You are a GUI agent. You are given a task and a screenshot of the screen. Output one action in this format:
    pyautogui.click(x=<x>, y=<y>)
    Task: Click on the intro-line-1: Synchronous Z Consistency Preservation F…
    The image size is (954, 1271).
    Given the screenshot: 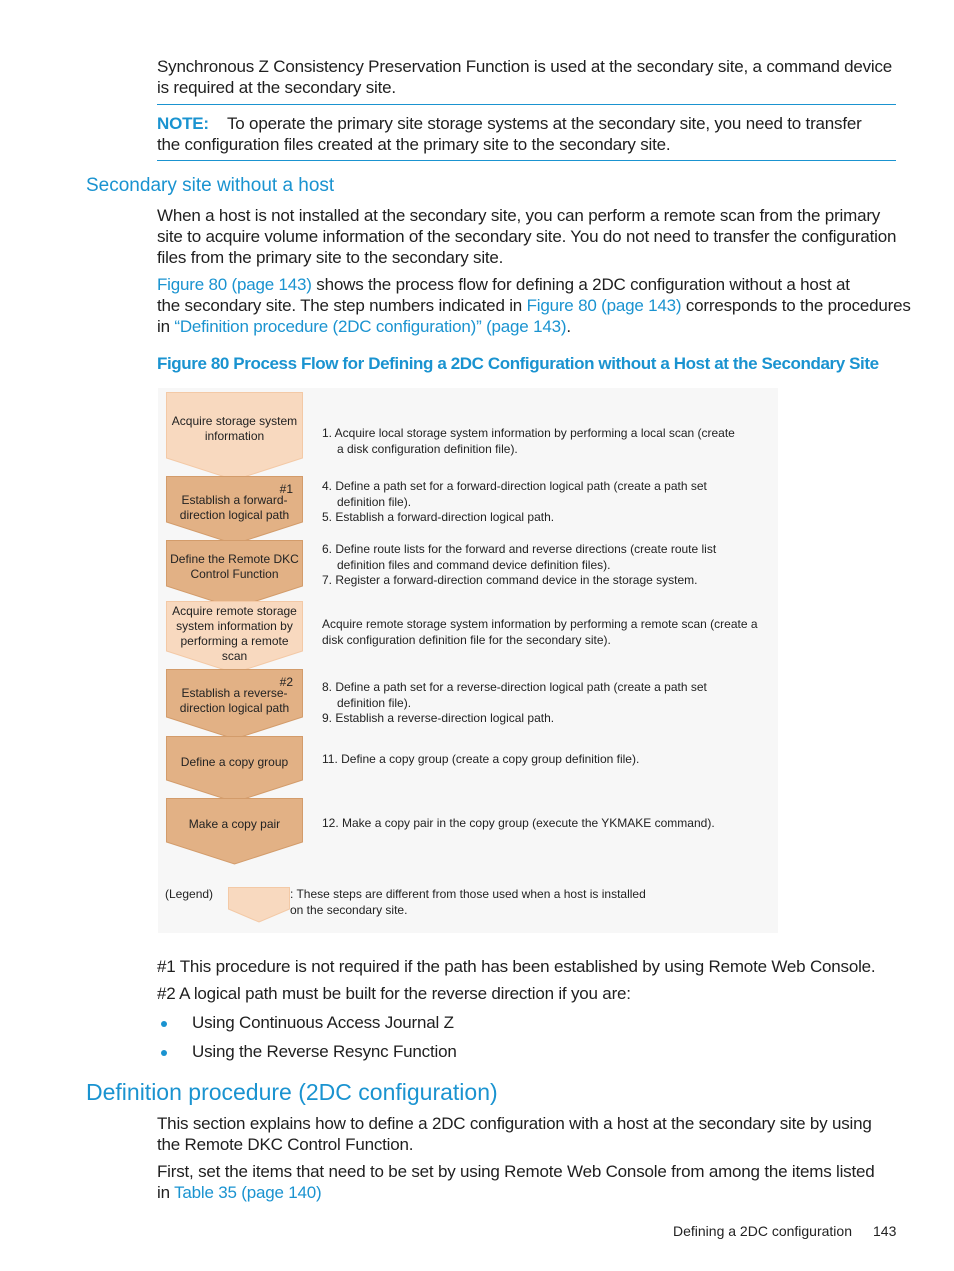 What is the action you would take?
    pyautogui.click(x=525, y=66)
    